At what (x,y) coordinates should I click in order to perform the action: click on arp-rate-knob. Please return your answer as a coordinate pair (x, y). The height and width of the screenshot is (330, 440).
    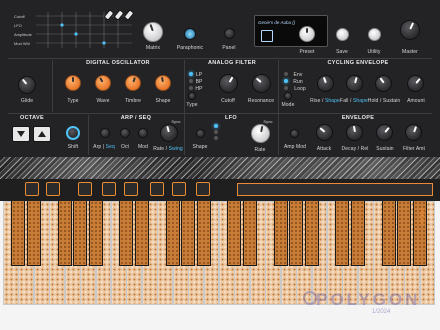
    Looking at the image, I should click on (169, 133).